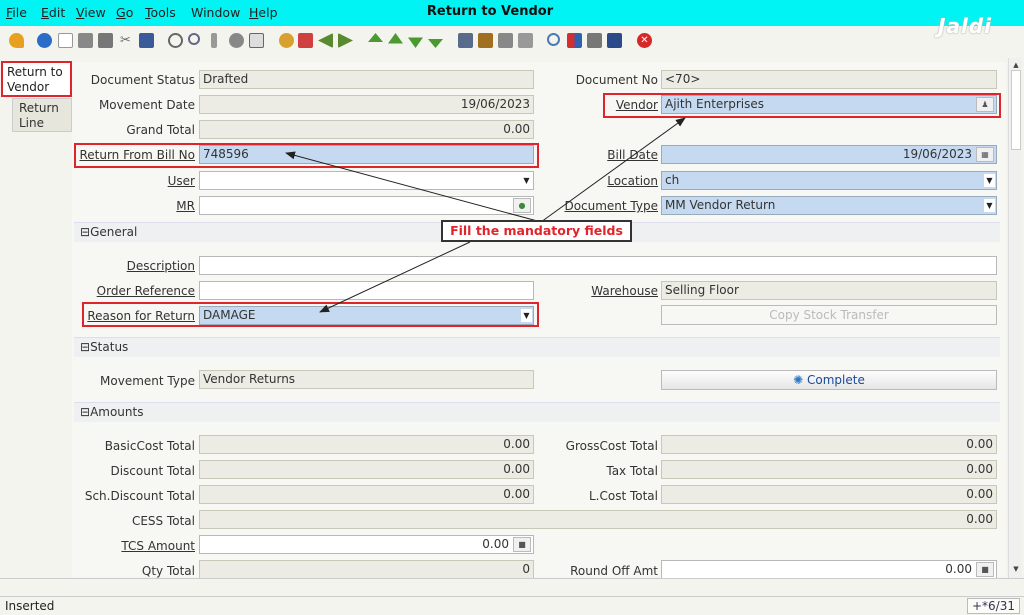  I want to click on mr-lookup-icon: ●, so click(522, 205).